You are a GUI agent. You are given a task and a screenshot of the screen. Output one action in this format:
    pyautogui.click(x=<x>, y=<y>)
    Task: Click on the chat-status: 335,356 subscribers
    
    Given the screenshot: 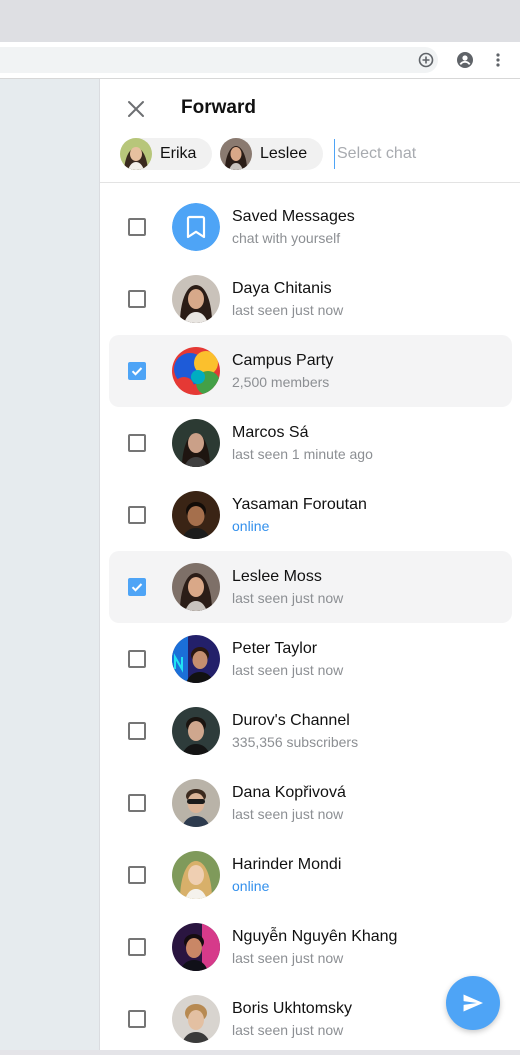 What is the action you would take?
    pyautogui.click(x=295, y=742)
    